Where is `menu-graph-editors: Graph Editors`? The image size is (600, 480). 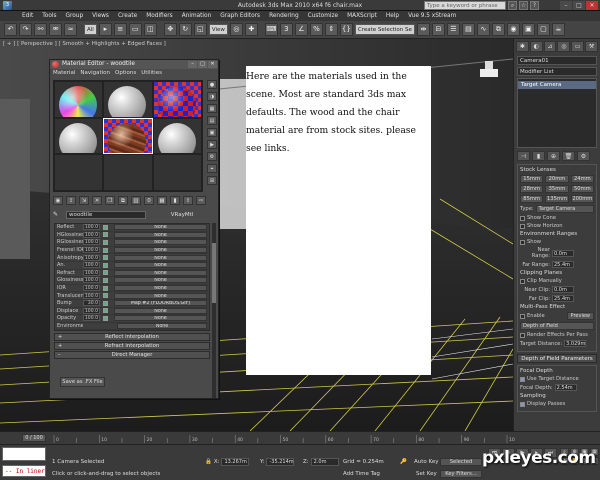 menu-graph-editors: Graph Editors is located at coordinates (240, 16).